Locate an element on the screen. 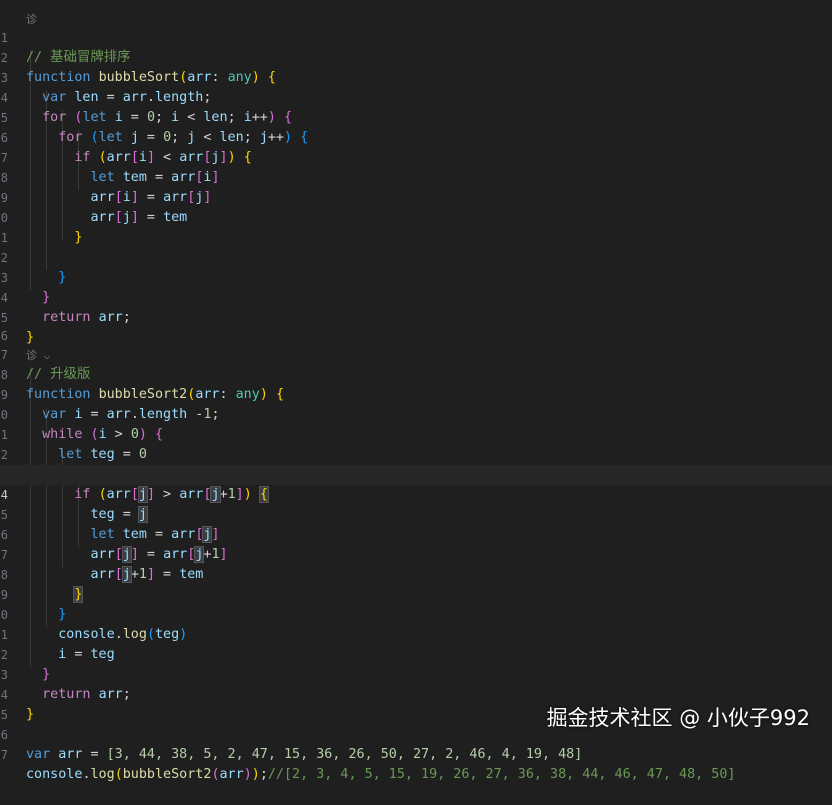  code-line: 3 var len = arr.length; is located at coordinates (416, 76).